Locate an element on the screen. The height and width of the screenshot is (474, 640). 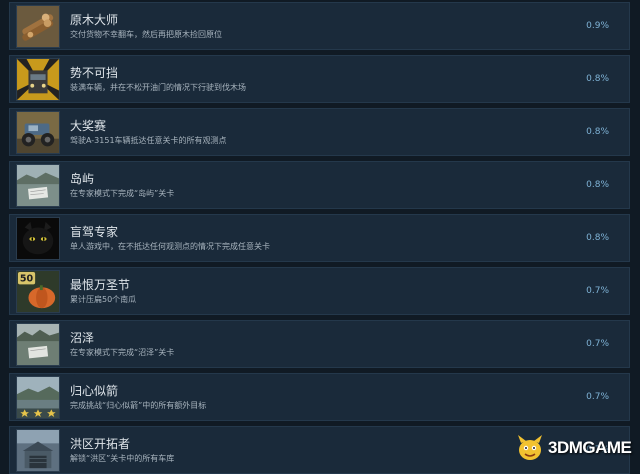
achievement-name: 沼泽 is located at coordinates (82, 338).